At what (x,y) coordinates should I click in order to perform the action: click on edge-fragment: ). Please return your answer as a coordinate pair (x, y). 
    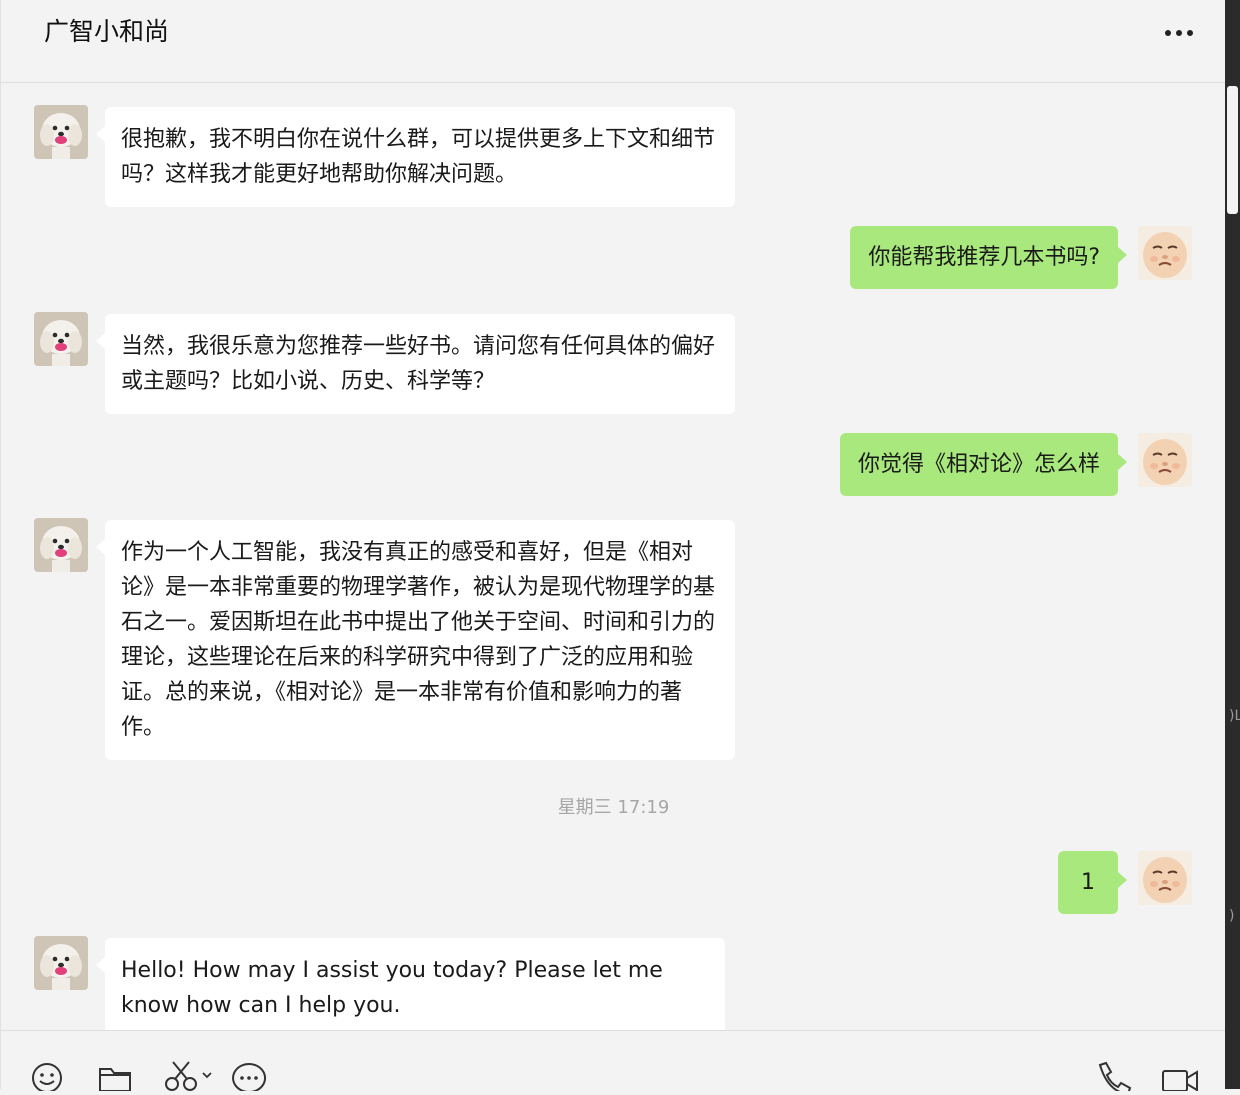
    Looking at the image, I should click on (1232, 916).